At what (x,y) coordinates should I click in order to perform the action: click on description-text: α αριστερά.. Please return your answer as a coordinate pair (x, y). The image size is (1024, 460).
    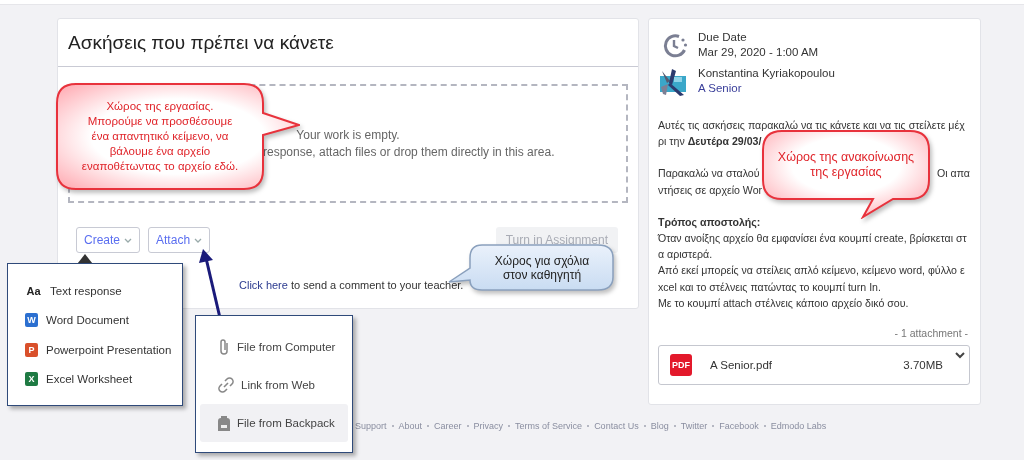
    Looking at the image, I should click on (685, 255).